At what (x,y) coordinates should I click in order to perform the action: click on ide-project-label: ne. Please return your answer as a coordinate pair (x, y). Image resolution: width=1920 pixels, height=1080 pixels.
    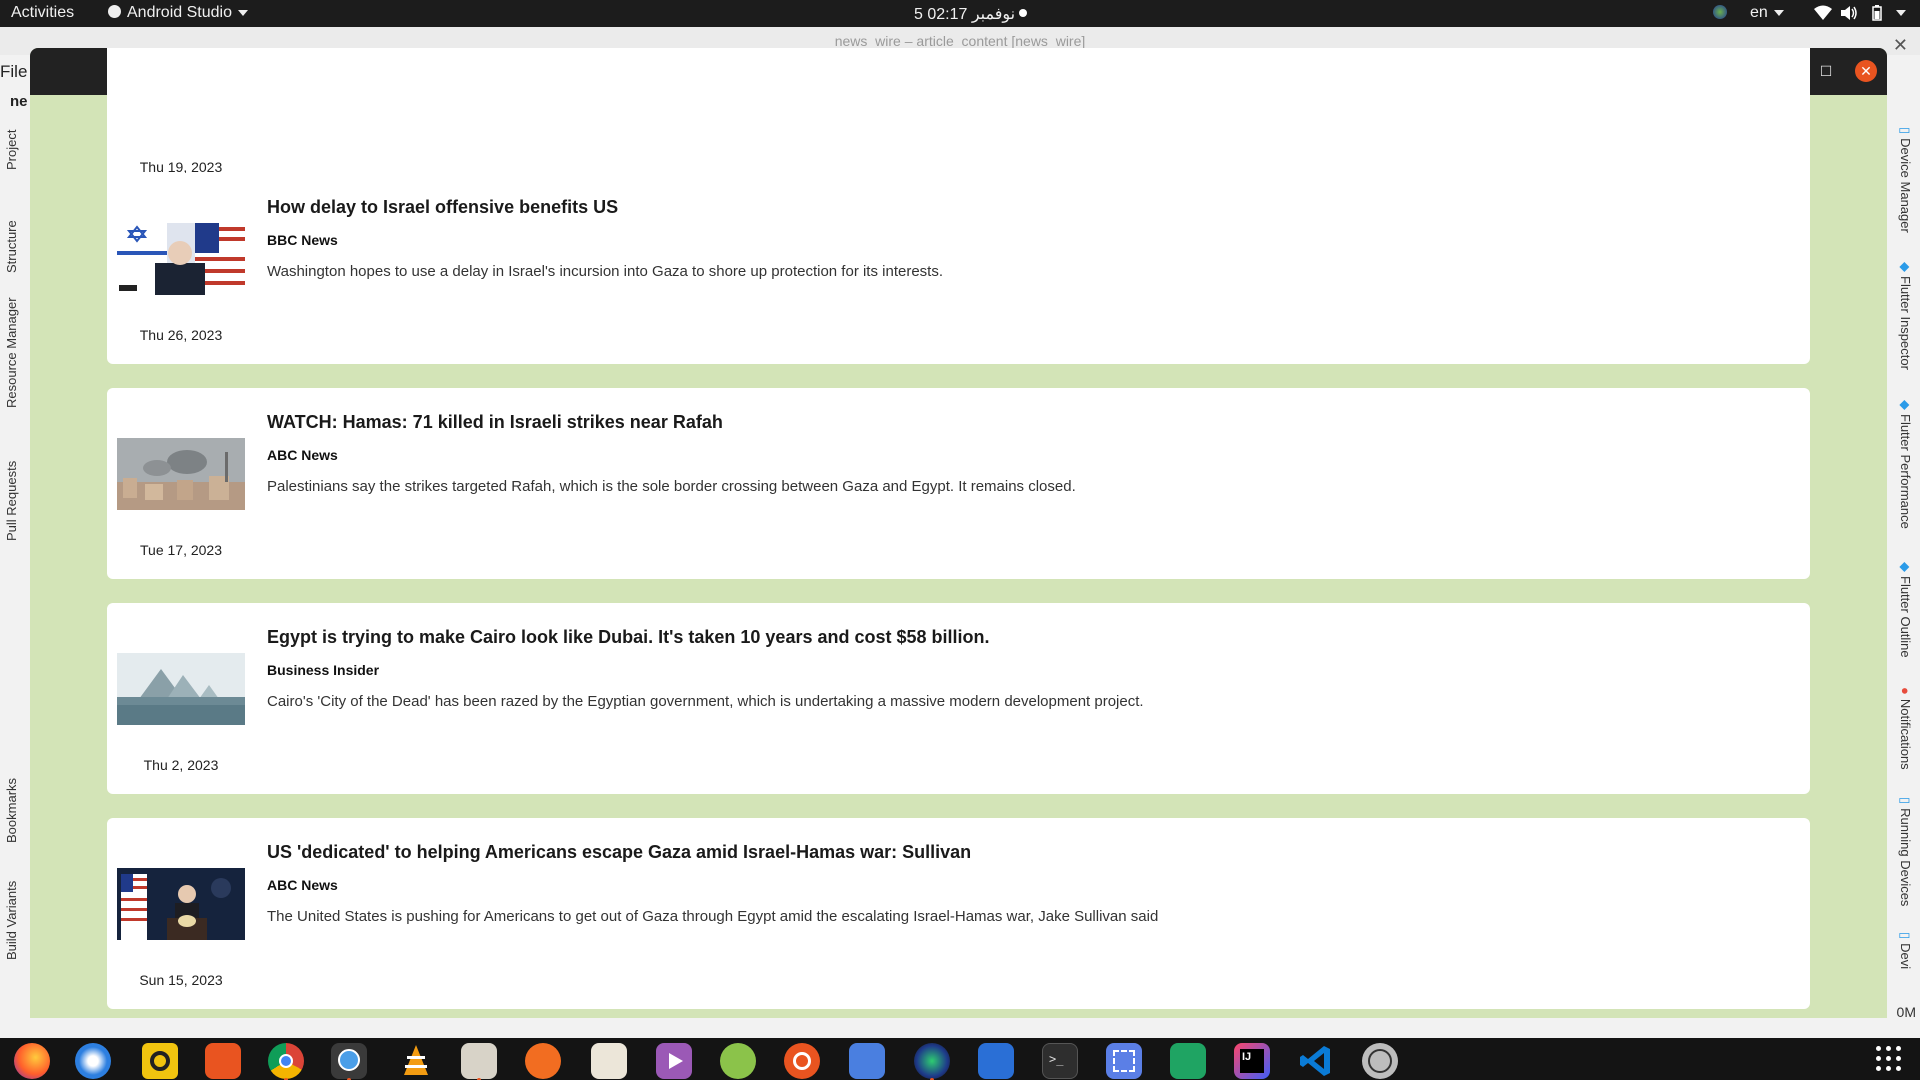
    Looking at the image, I should click on (20, 101).